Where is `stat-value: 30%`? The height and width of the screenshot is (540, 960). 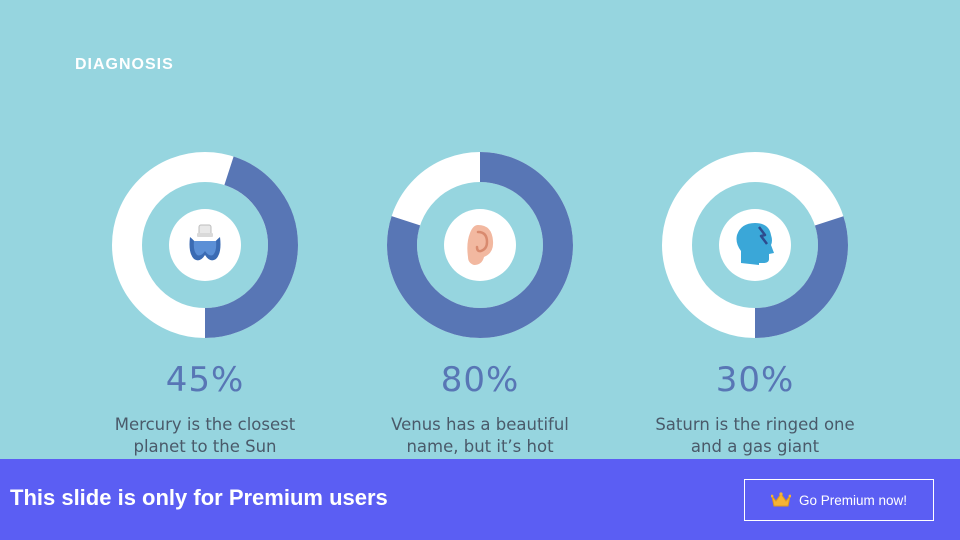 stat-value: 30% is located at coordinates (755, 380).